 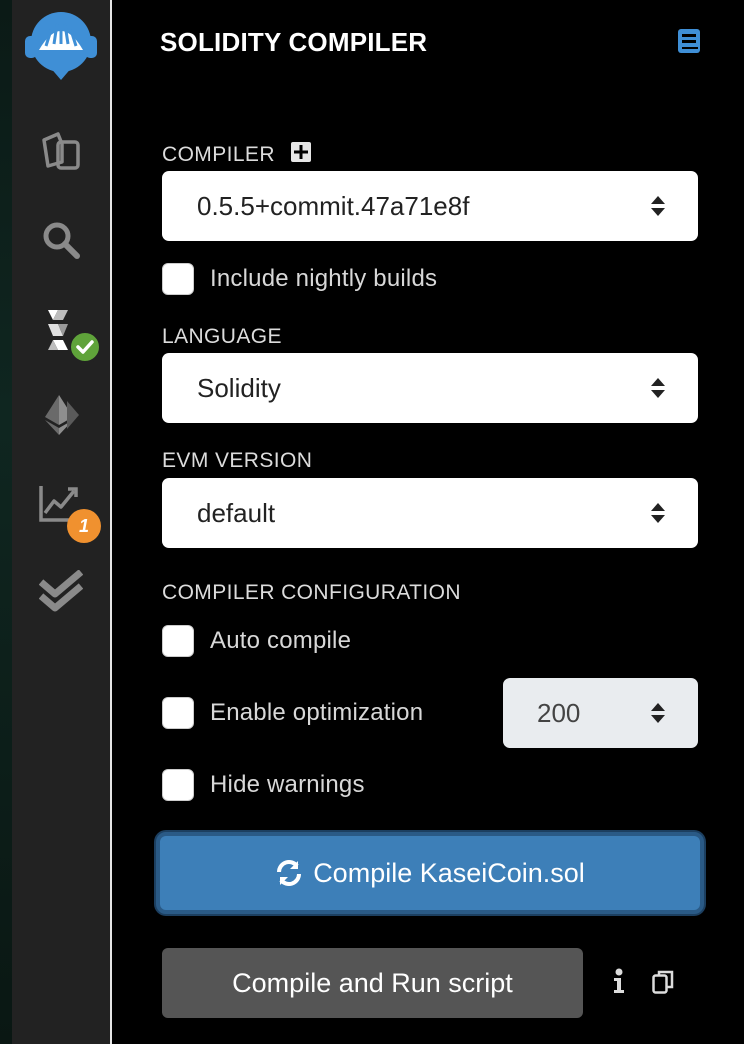 What do you see at coordinates (294, 42) in the screenshot?
I see `page-title: SOLIDITY COMPILER` at bounding box center [294, 42].